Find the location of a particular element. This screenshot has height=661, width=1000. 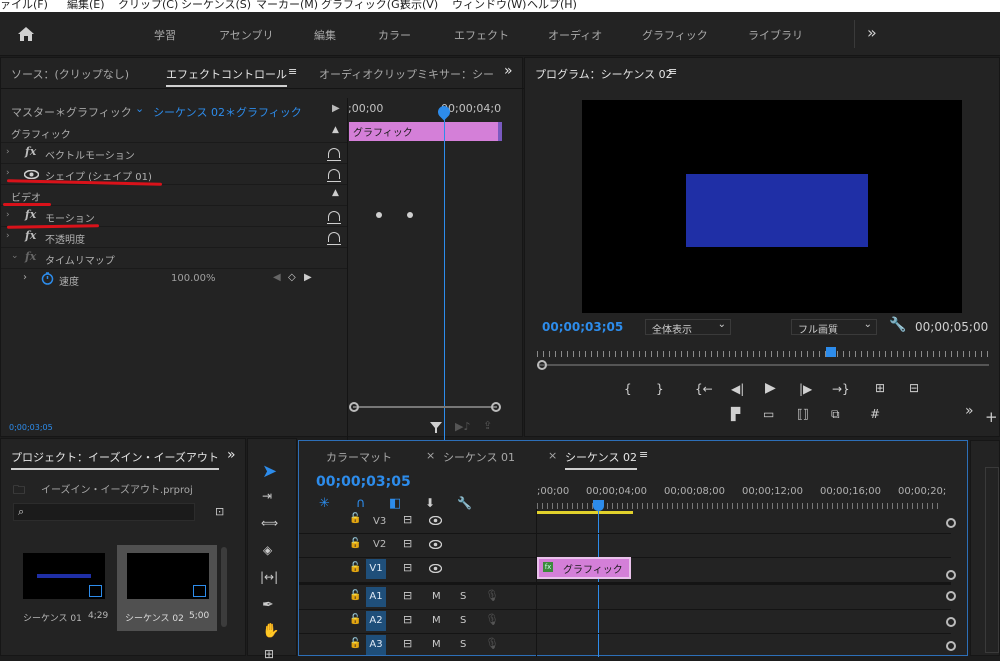

track-label: V2 is located at coordinates (379, 544).